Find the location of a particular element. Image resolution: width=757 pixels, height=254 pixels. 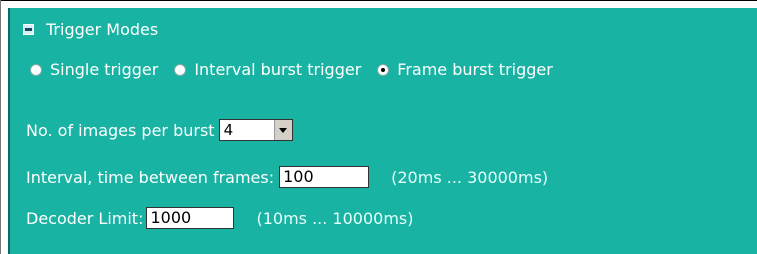

panel-left-edge is located at coordinates (9, 131).